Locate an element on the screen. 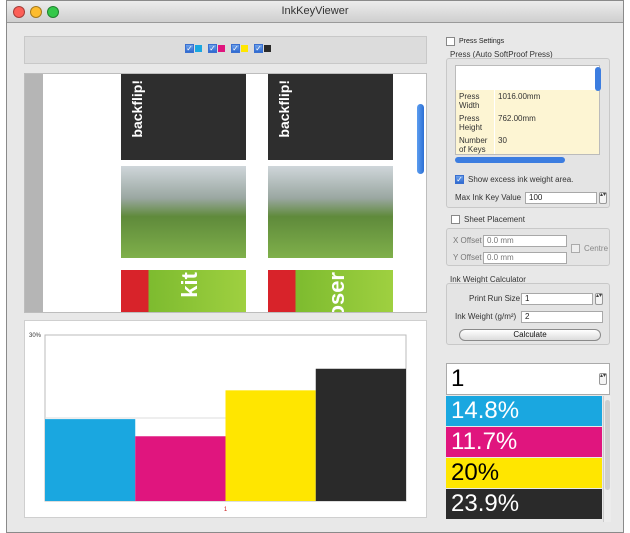  results-scroll-thumb is located at coordinates (607, 445).